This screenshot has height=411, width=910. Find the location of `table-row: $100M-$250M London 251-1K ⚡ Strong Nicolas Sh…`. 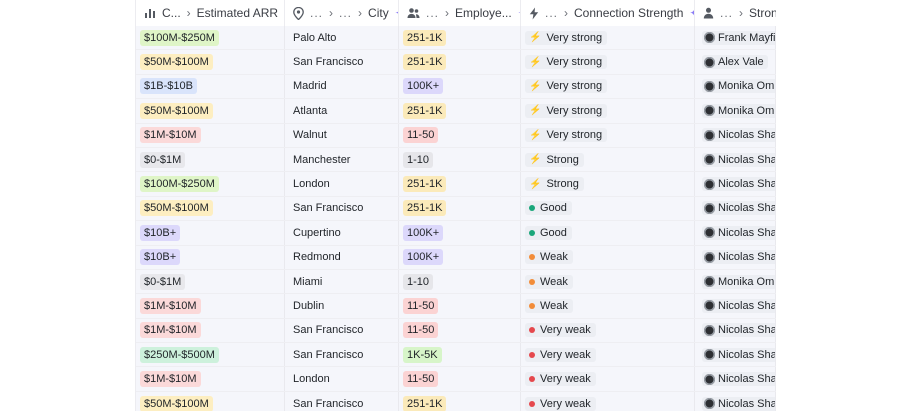

table-row: $100M-$250M London 251-1K ⚡ Strong Nicolas Sh… is located at coordinates (456, 184).